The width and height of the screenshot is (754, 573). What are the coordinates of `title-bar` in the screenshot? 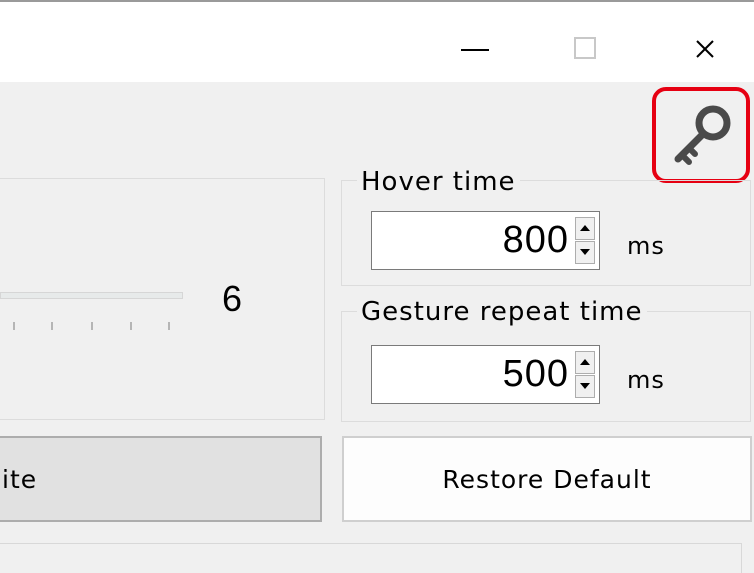 It's located at (377, 41).